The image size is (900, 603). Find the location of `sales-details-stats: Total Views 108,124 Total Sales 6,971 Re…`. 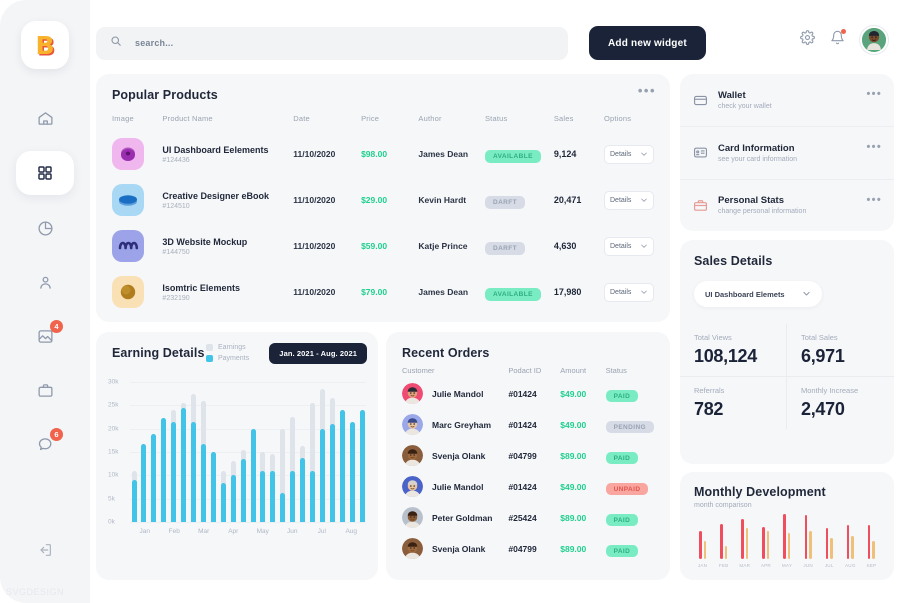

sales-details-stats: Total Views 108,124 Total Sales 6,971 Re… is located at coordinates (787, 376).